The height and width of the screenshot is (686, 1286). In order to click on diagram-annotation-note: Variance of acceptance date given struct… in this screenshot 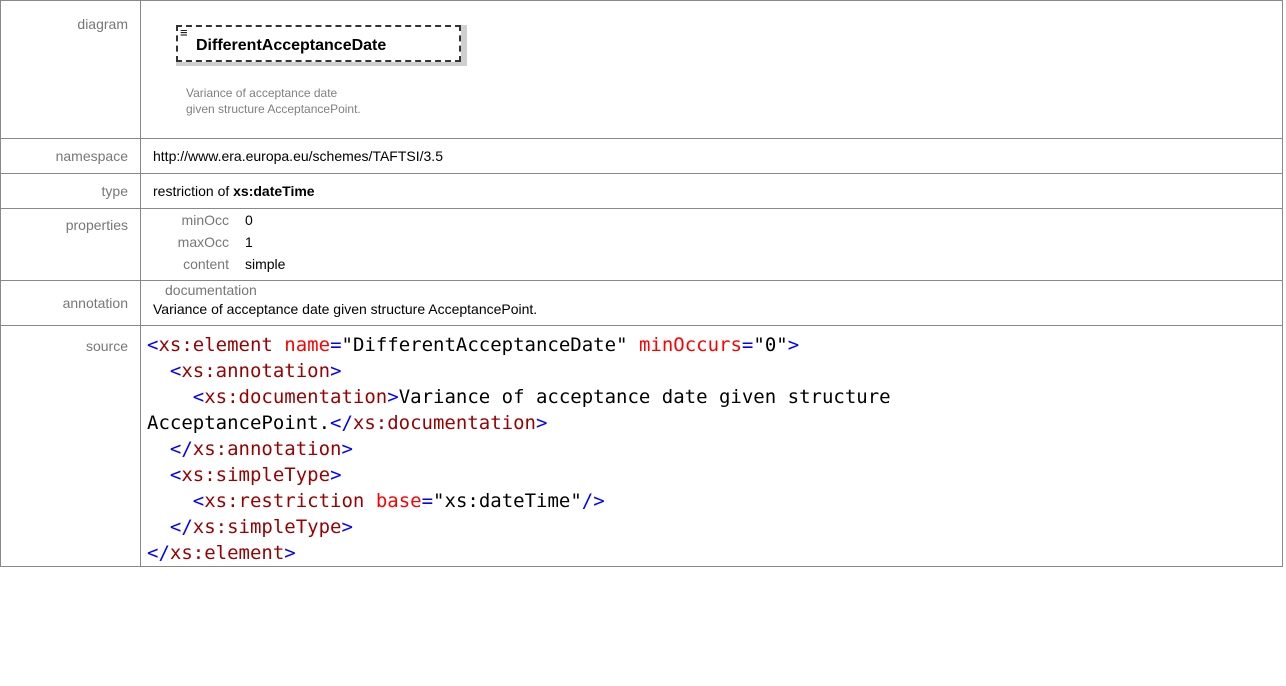, I will do `click(273, 101)`.